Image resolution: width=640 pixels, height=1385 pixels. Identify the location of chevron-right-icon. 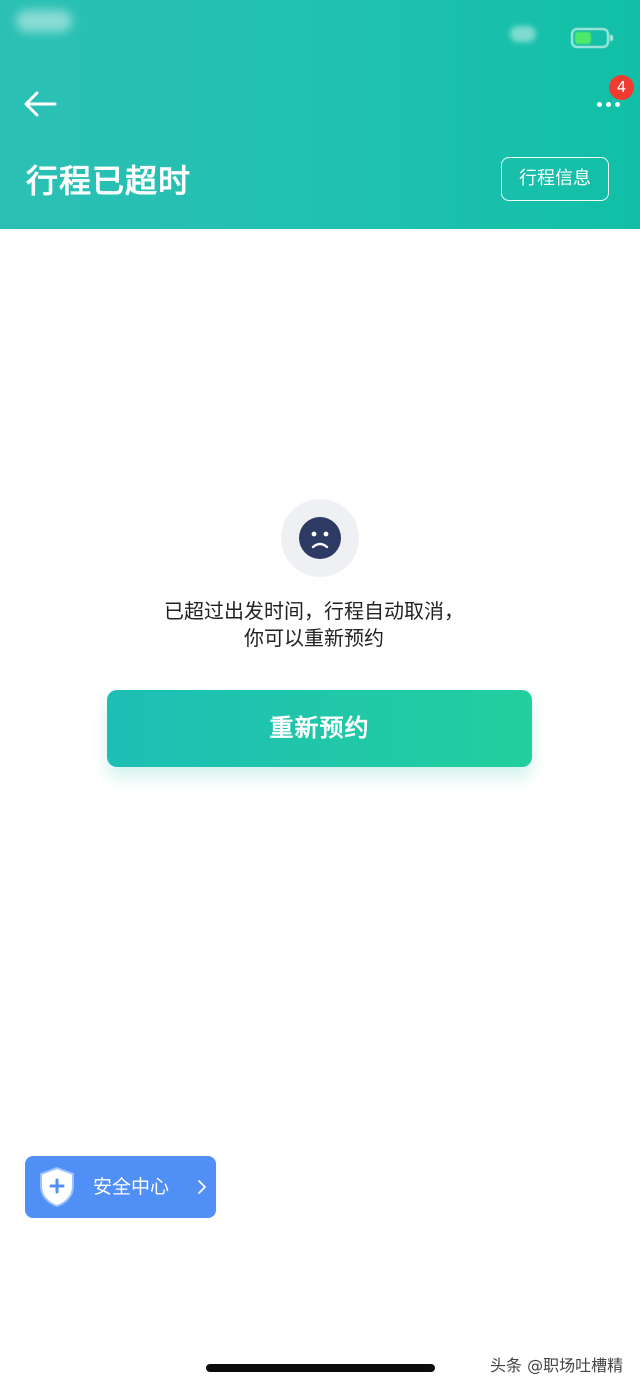
(202, 1187).